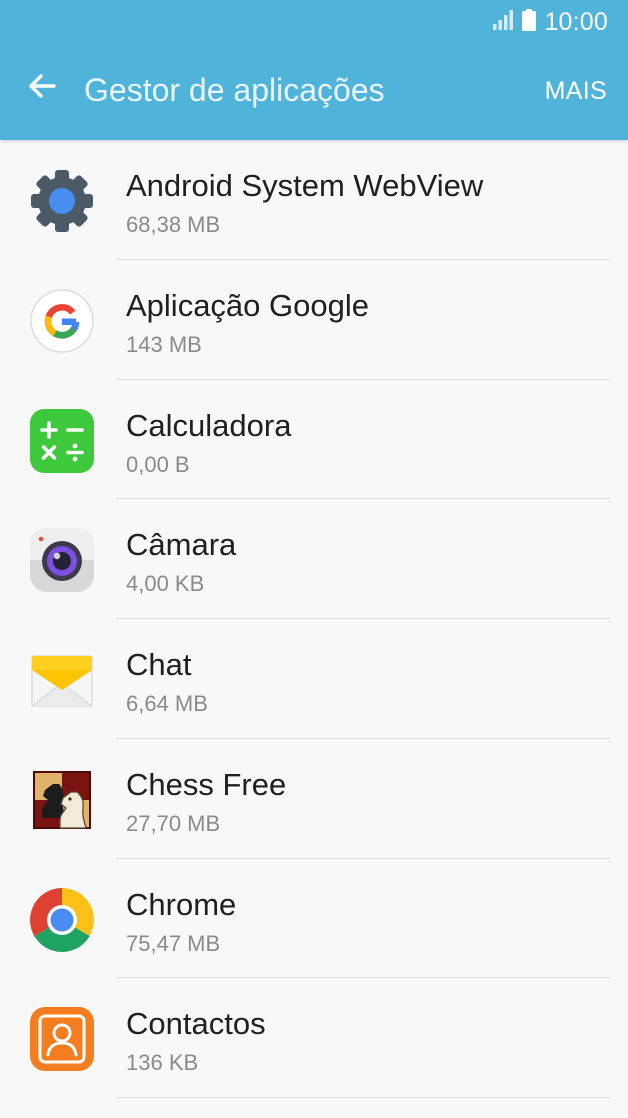 The width and height of the screenshot is (628, 1118). What do you see at coordinates (209, 425) in the screenshot?
I see `app-name: Calculadora` at bounding box center [209, 425].